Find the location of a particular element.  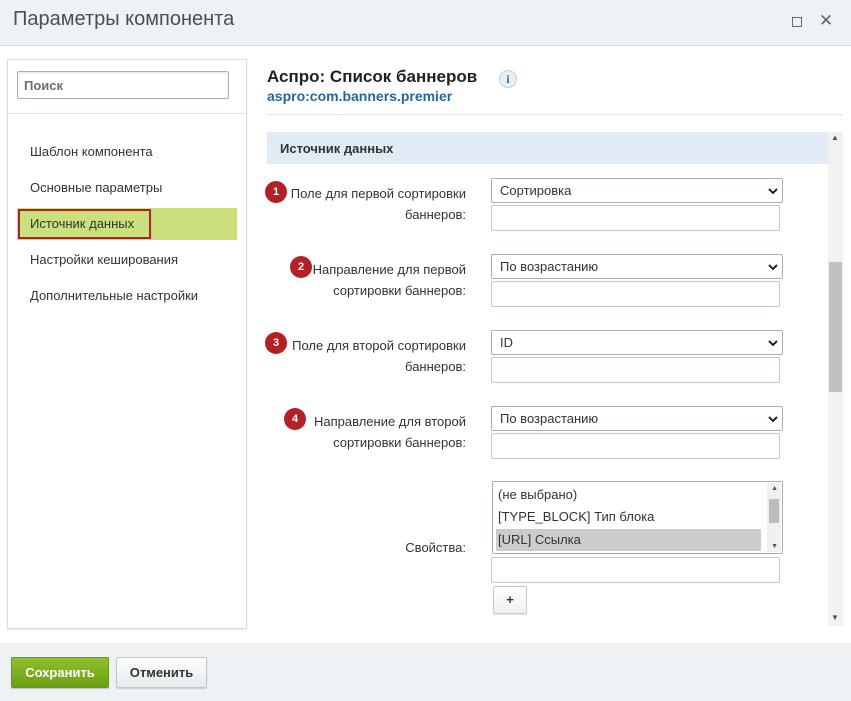

field-label-first-sort: Поле для первой сортировки баннеров: is located at coordinates (378, 204).